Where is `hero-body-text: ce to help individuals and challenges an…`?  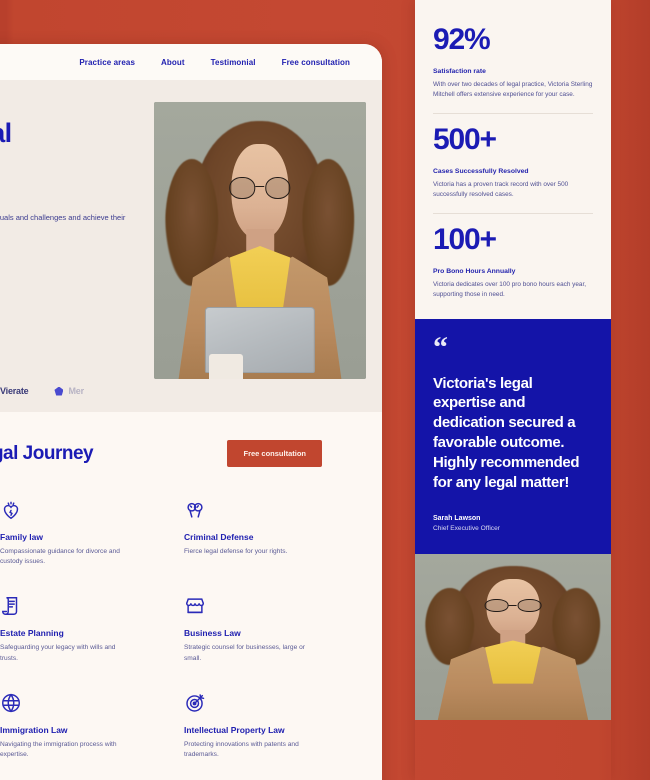
hero-body-text: ce to help individuals and challenges an… is located at coordinates (63, 218).